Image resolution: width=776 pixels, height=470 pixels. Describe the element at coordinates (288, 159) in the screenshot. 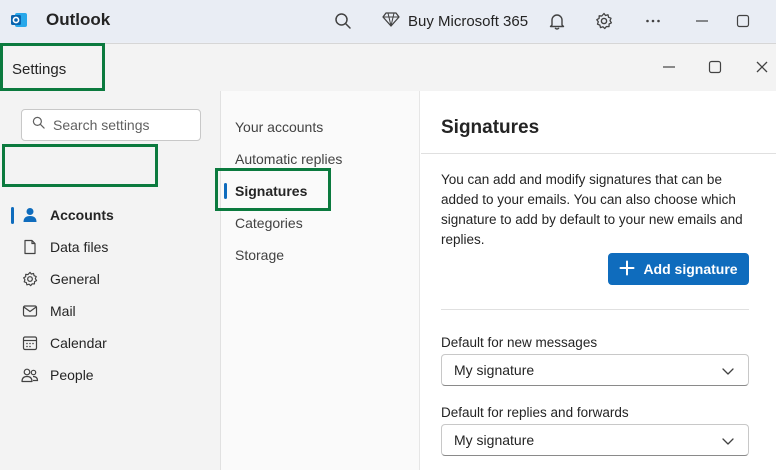

I see `subnav-automatic-replies: Automatic replies` at that location.